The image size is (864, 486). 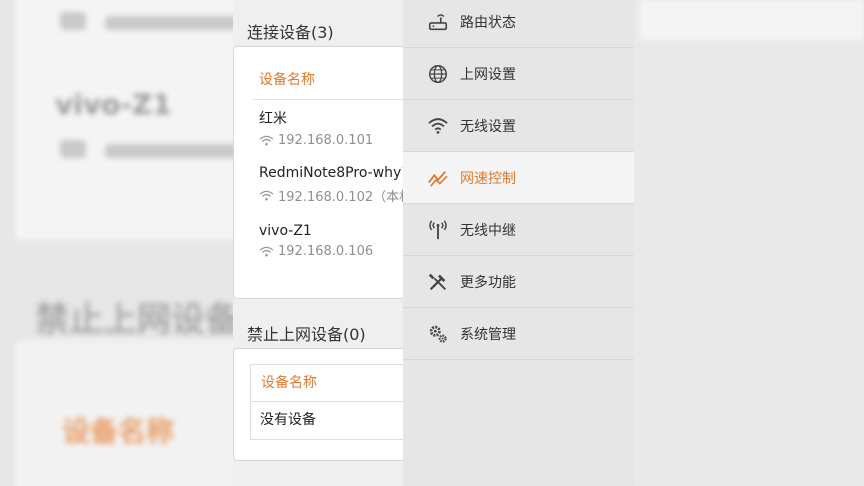 I want to click on tools-icon, so click(x=438, y=282).